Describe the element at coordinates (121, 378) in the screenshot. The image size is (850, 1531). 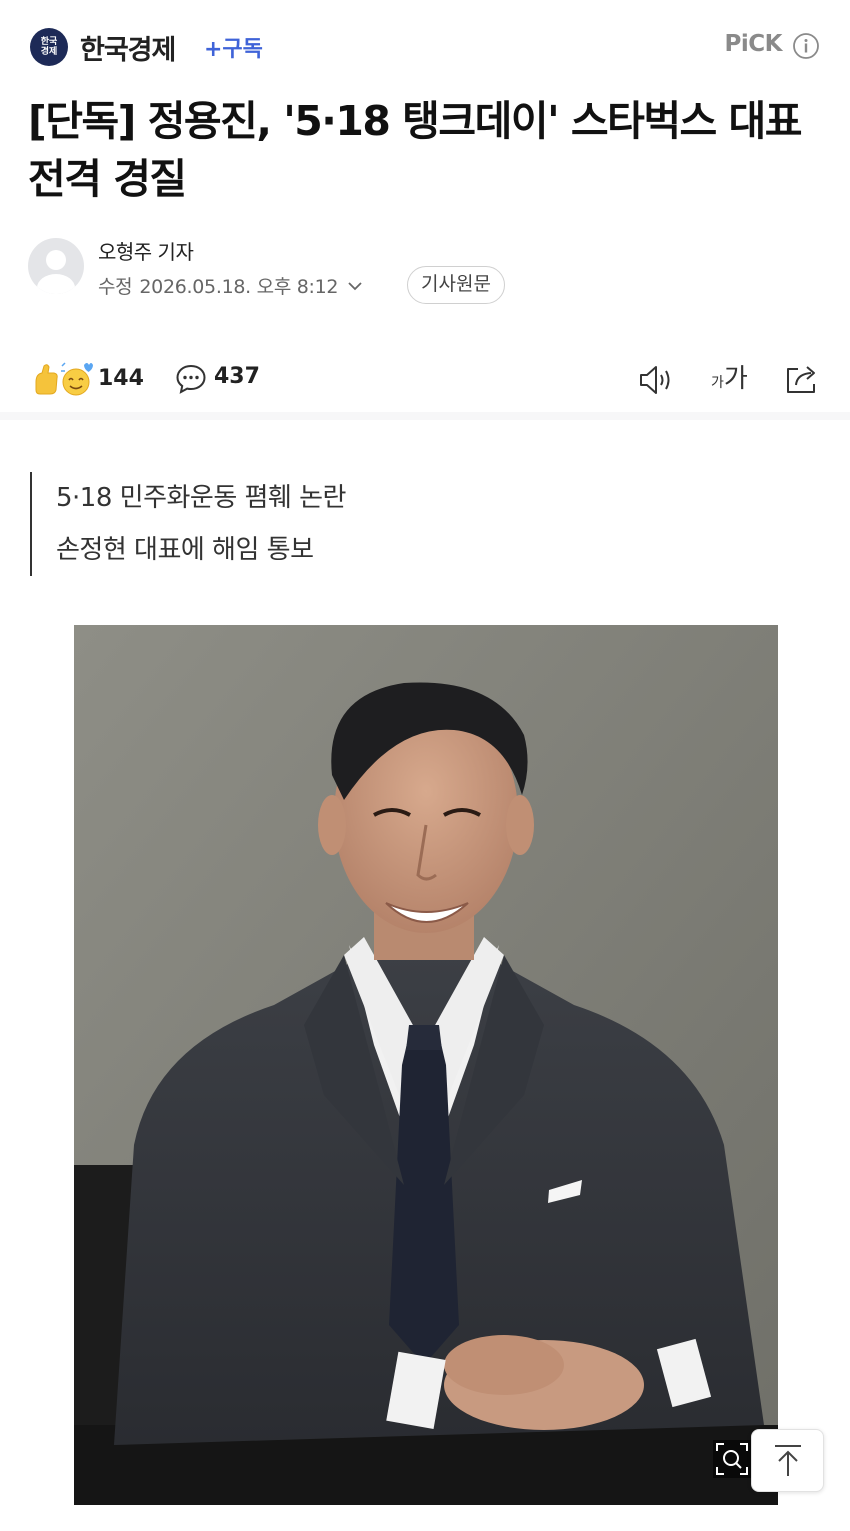
I see `reaction-count: 144` at that location.